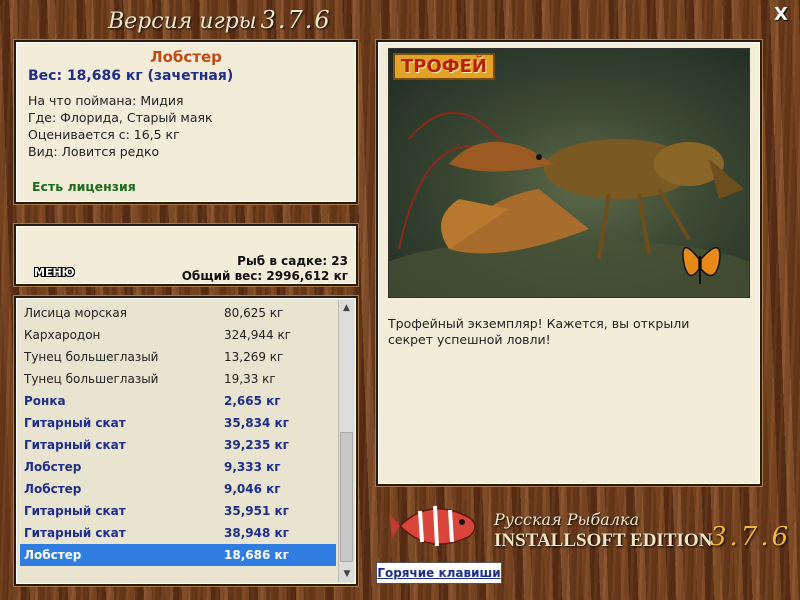 This screenshot has width=800, height=600. I want to click on catch-row: Лобстер 18,686 кг, so click(178, 555).